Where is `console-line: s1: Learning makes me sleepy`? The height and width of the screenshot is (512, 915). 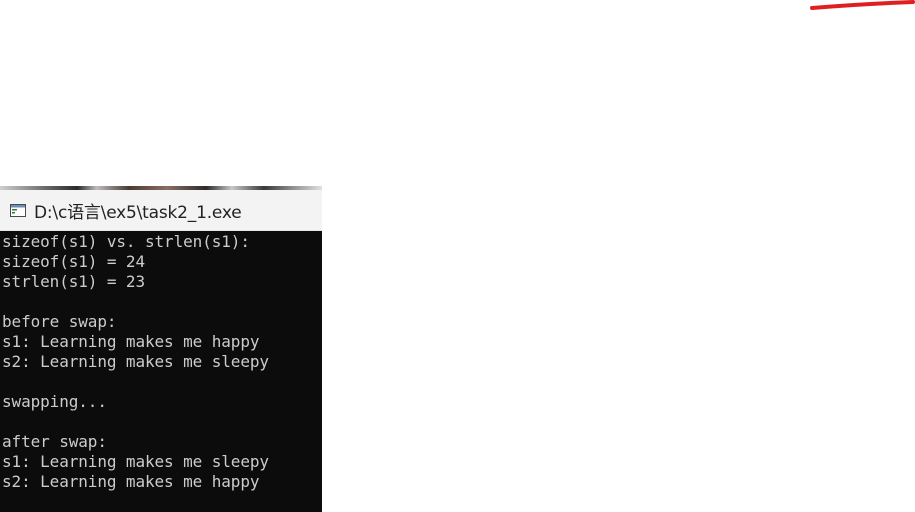 console-line: s1: Learning makes me sleepy is located at coordinates (135, 461).